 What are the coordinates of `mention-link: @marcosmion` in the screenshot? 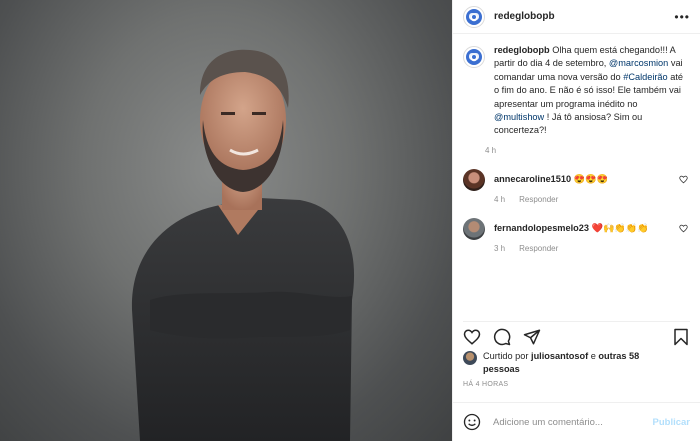 It's located at (638, 63).